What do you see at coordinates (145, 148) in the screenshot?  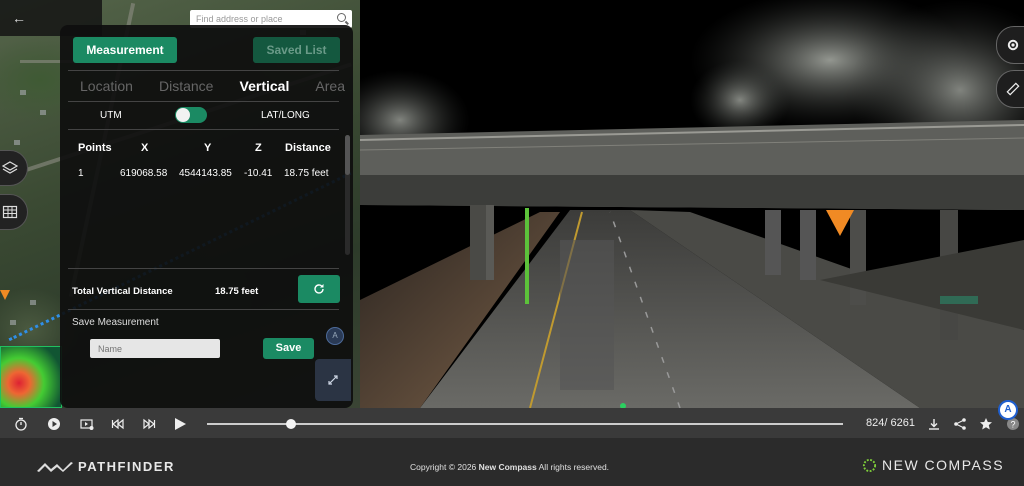 I see `col-header-x: X` at bounding box center [145, 148].